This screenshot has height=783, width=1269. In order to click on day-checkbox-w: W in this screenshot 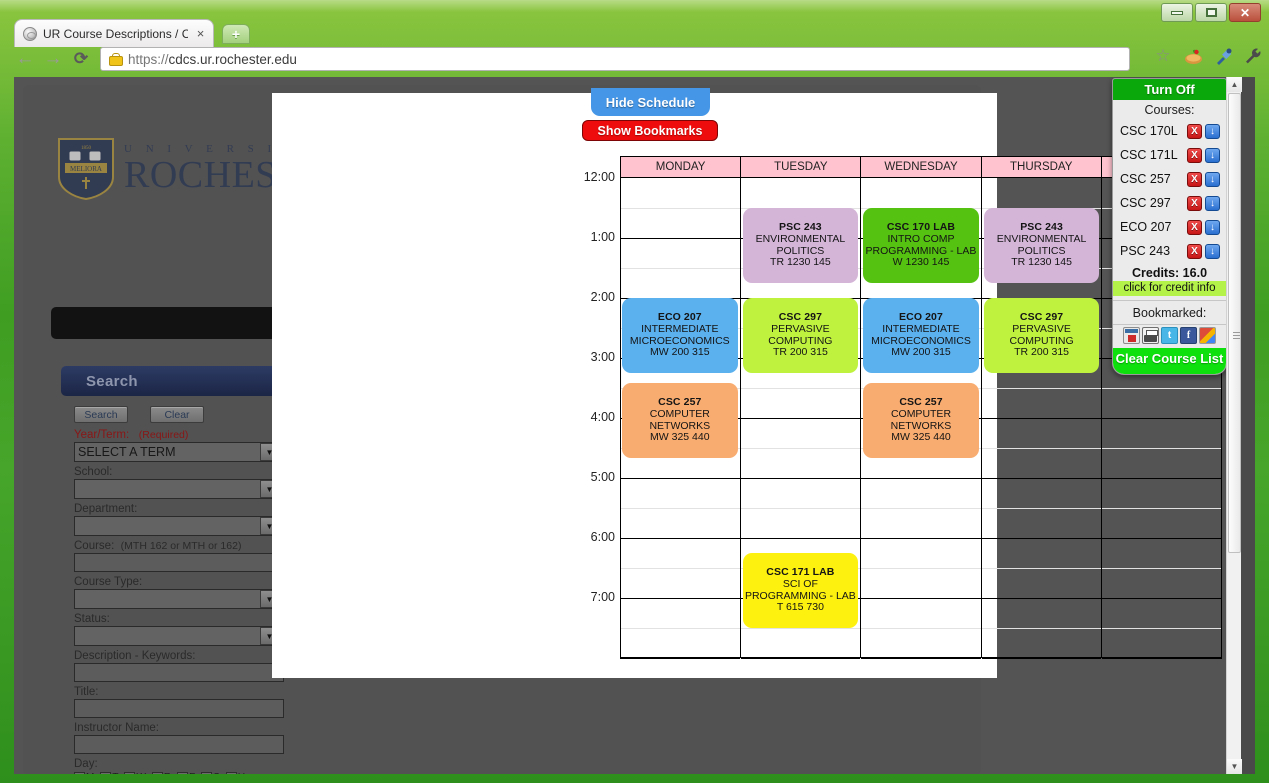, I will do `click(135, 773)`.